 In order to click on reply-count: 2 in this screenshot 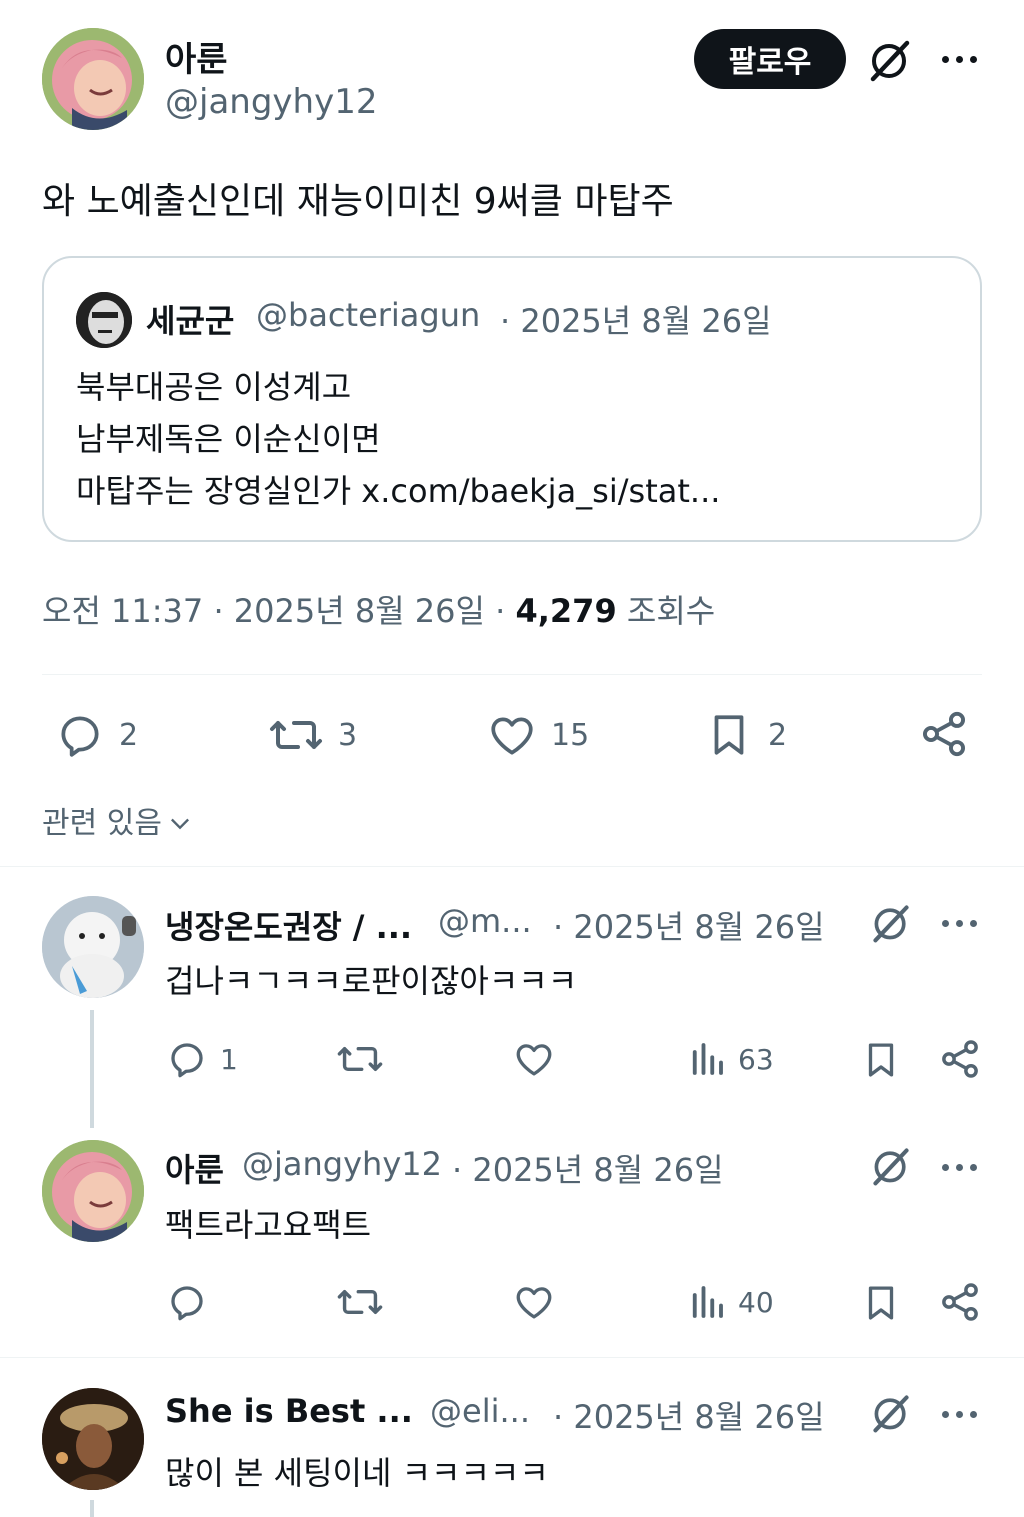, I will do `click(129, 735)`.